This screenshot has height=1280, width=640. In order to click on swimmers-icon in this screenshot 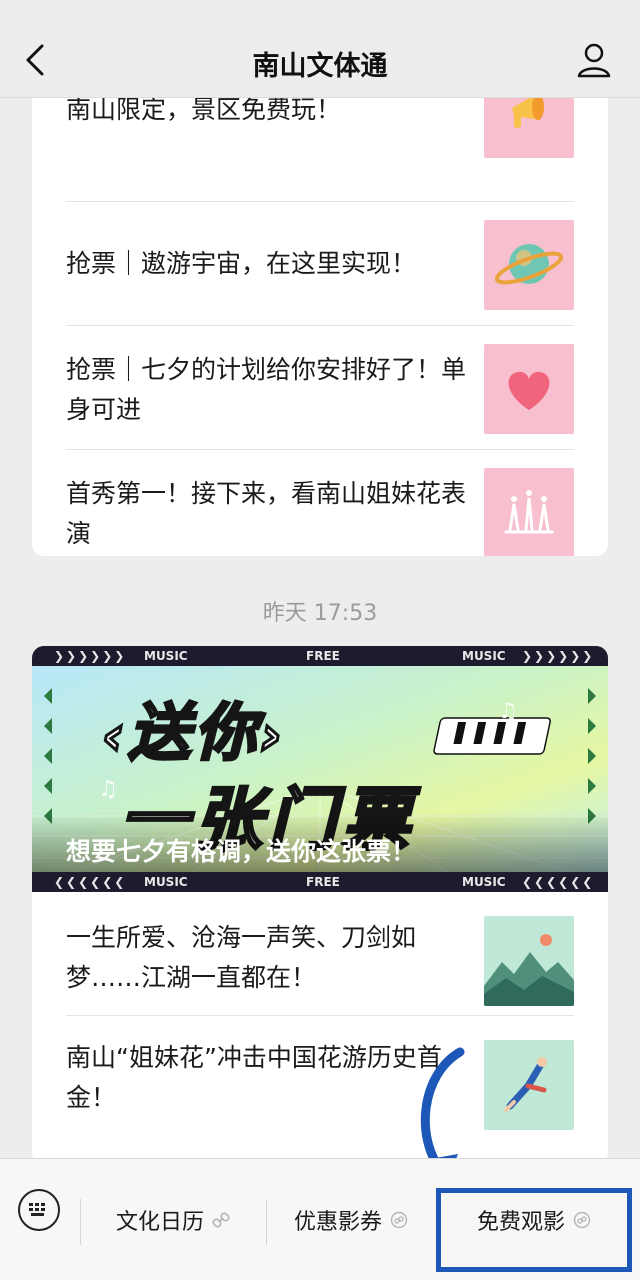, I will do `click(529, 512)`.